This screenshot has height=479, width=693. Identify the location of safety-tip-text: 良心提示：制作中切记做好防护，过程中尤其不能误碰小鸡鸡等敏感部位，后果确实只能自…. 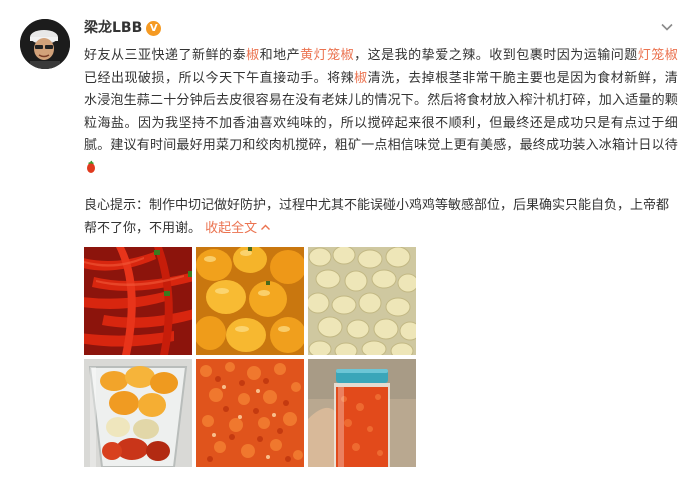
(377, 217).